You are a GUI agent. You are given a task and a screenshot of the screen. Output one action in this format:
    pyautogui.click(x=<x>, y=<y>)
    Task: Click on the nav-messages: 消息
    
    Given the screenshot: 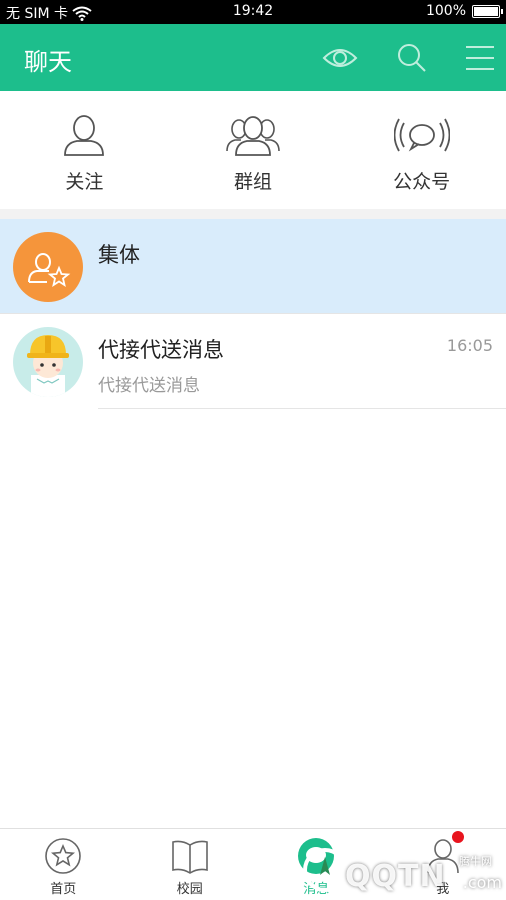 What is the action you would take?
    pyautogui.click(x=316, y=864)
    